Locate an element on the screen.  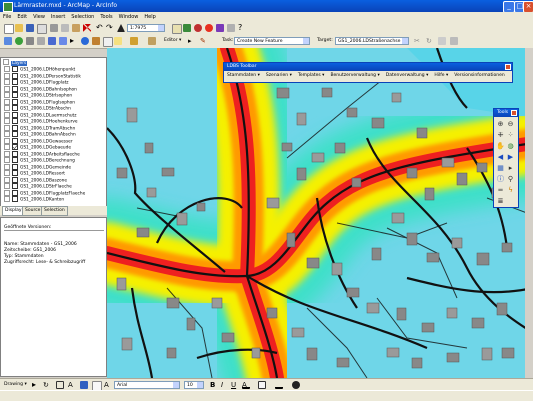
undo-icon: ↶ is located at coordinates (100, 28).